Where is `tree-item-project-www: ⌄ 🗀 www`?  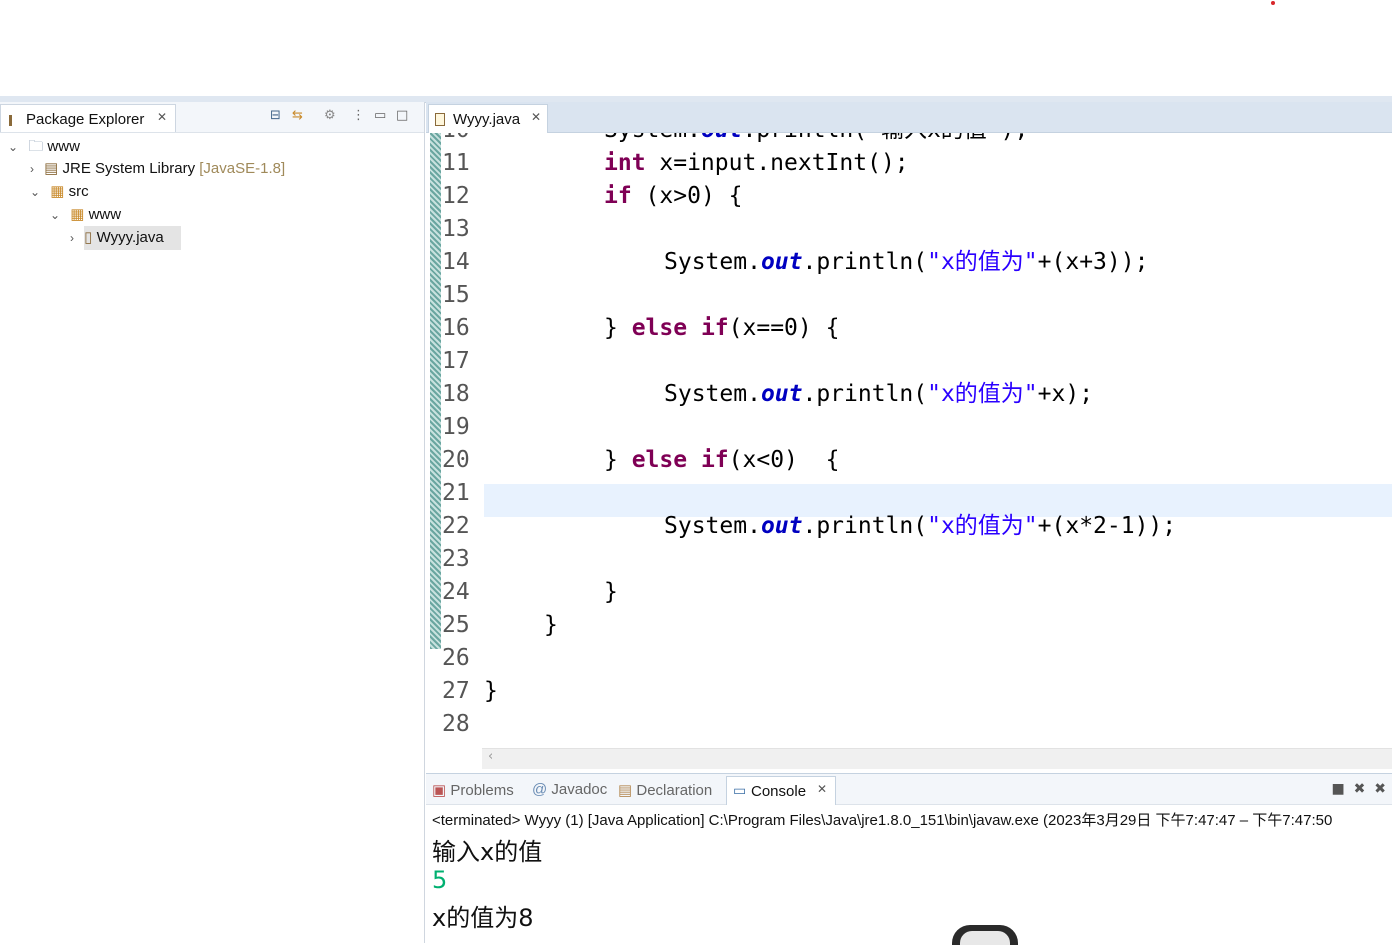
tree-item-project-www: ⌄ 🗀 www is located at coordinates (44, 148).